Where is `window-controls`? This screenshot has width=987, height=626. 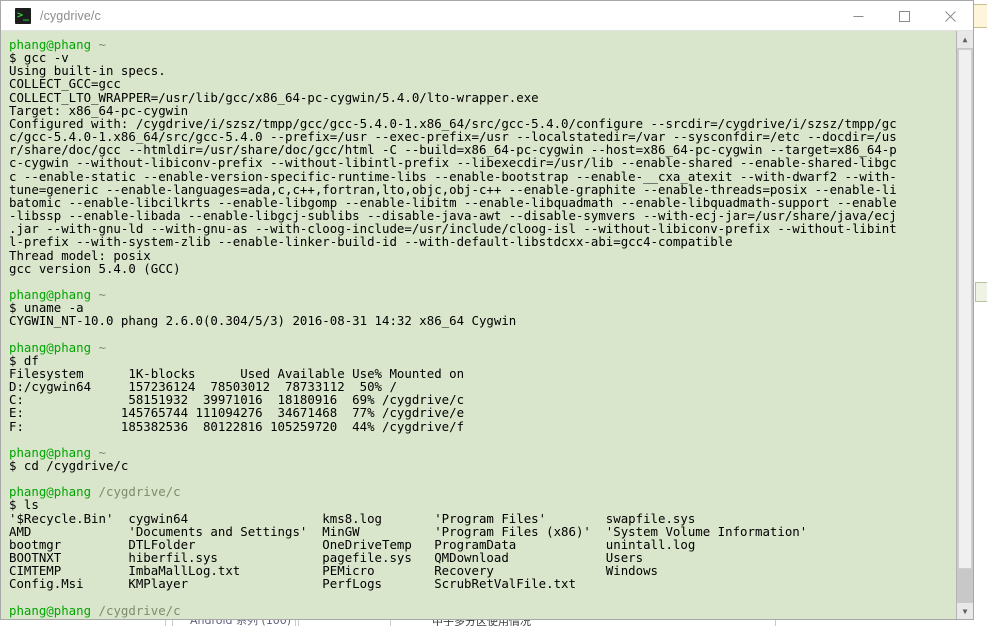 window-controls is located at coordinates (904, 16).